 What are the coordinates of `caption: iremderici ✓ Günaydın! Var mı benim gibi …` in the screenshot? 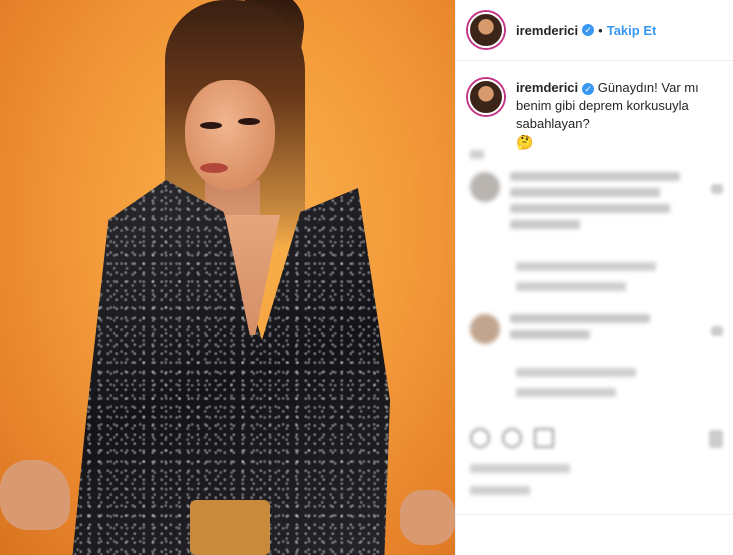 It's located at (594, 106).